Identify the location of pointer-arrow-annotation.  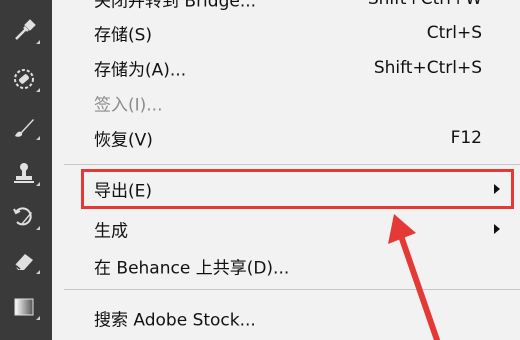
(414, 277).